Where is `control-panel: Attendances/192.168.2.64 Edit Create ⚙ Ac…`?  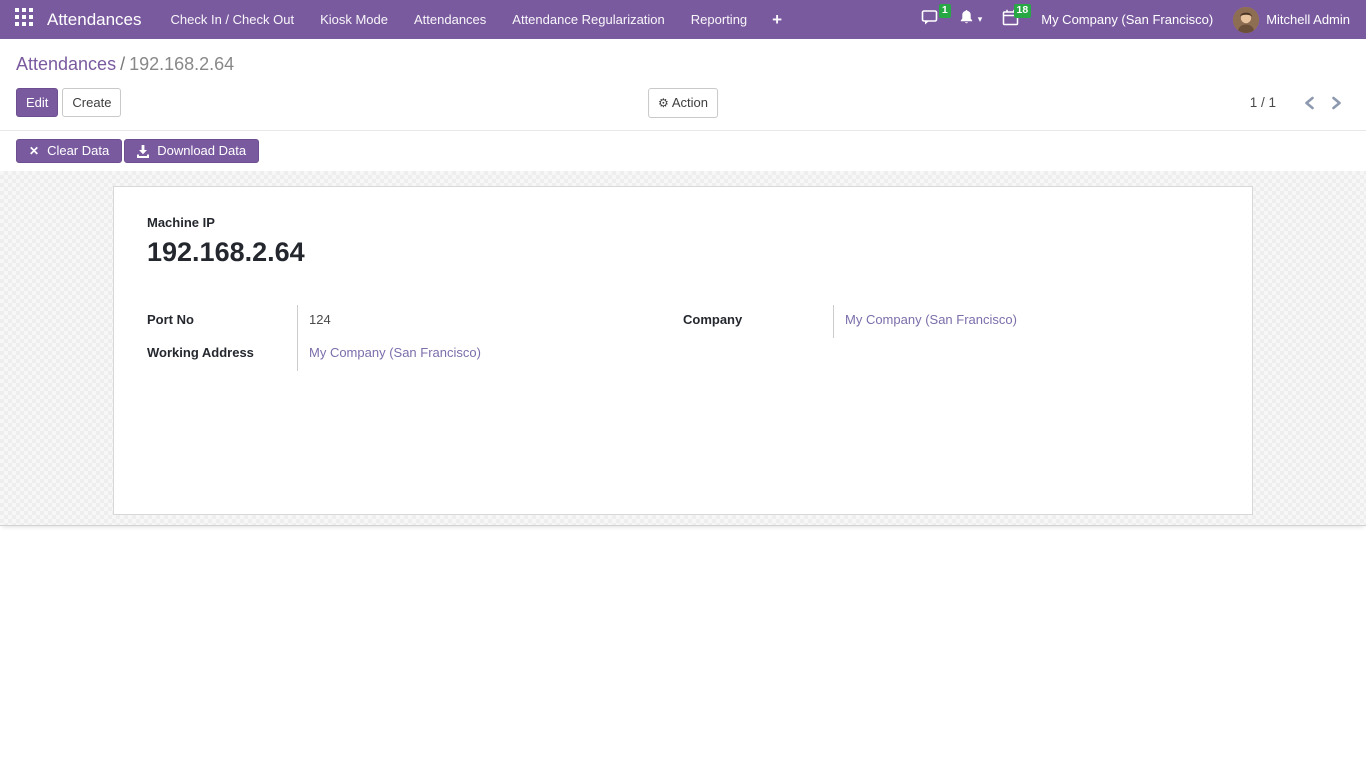
control-panel: Attendances/192.168.2.64 Edit Create ⚙ Ac… is located at coordinates (683, 84).